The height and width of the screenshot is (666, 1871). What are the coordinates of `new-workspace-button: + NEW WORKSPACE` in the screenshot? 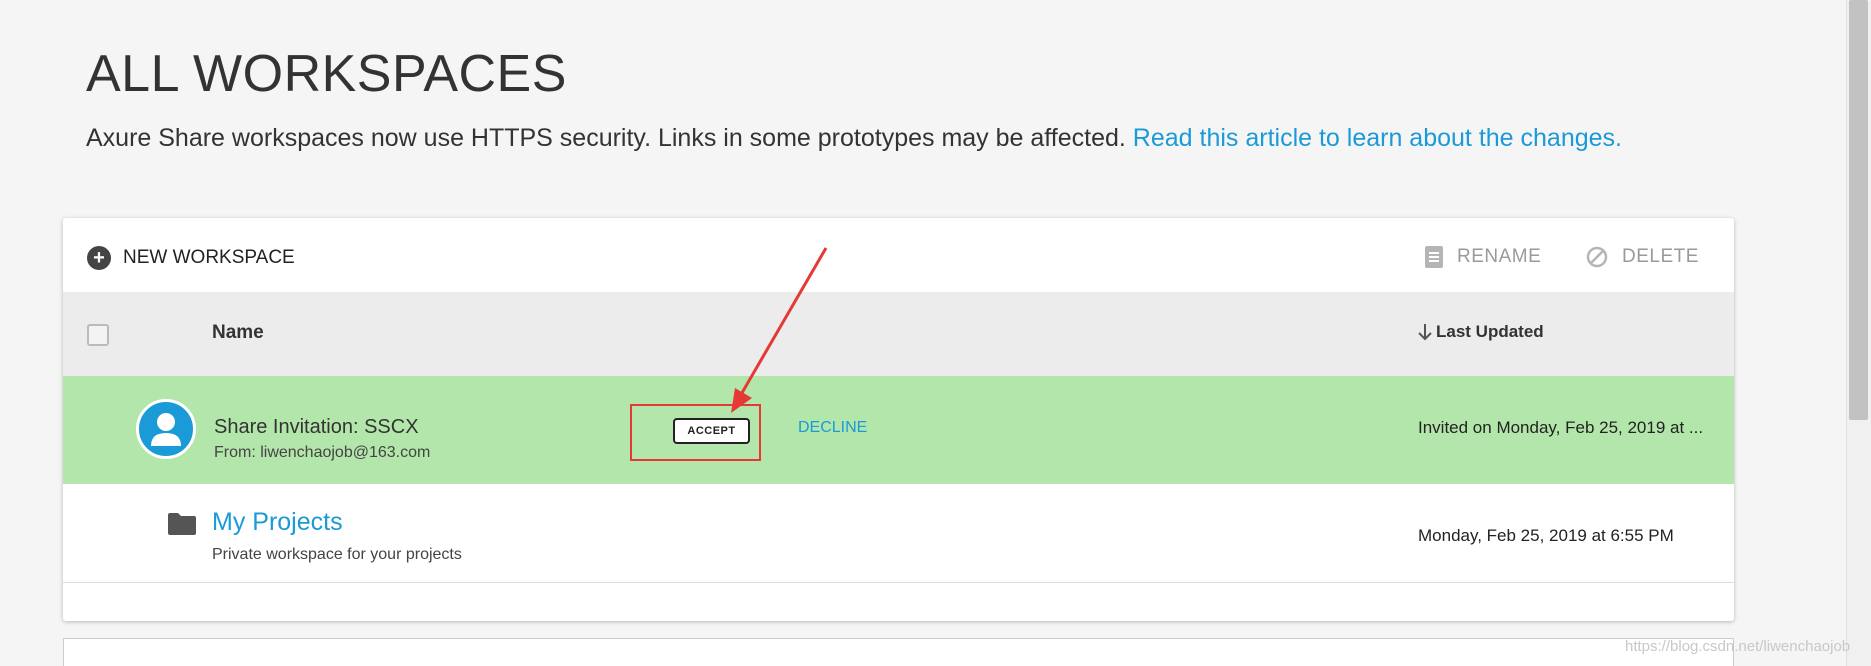 It's located at (191, 258).